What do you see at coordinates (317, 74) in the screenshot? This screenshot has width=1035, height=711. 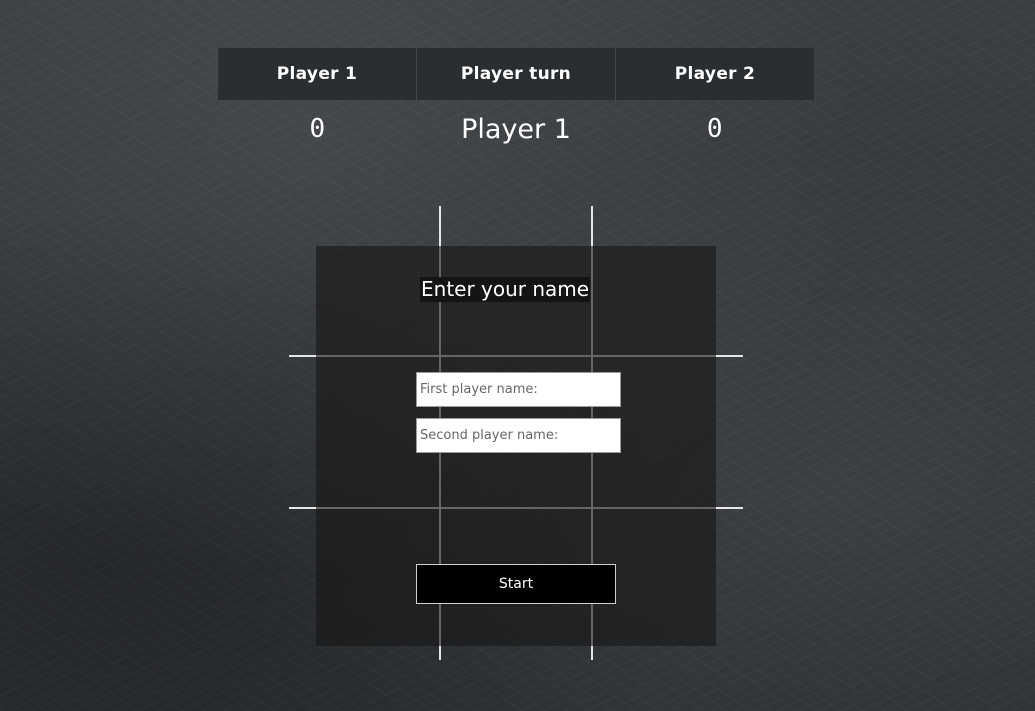 I see `player1-header: Player 1` at bounding box center [317, 74].